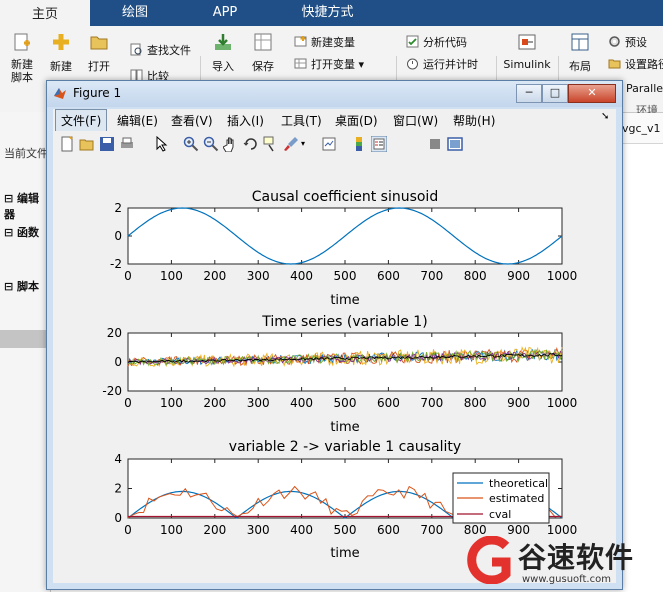 Image resolution: width=663 pixels, height=592 pixels. I want to click on watermark: 谷速软件 www.gusuoft.com, so click(564, 562).